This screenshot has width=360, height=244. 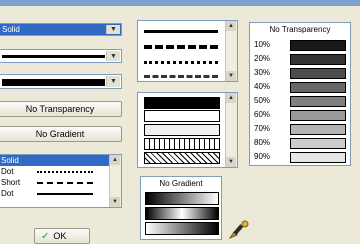 I want to click on pattern-option-empty, so click(x=182, y=116).